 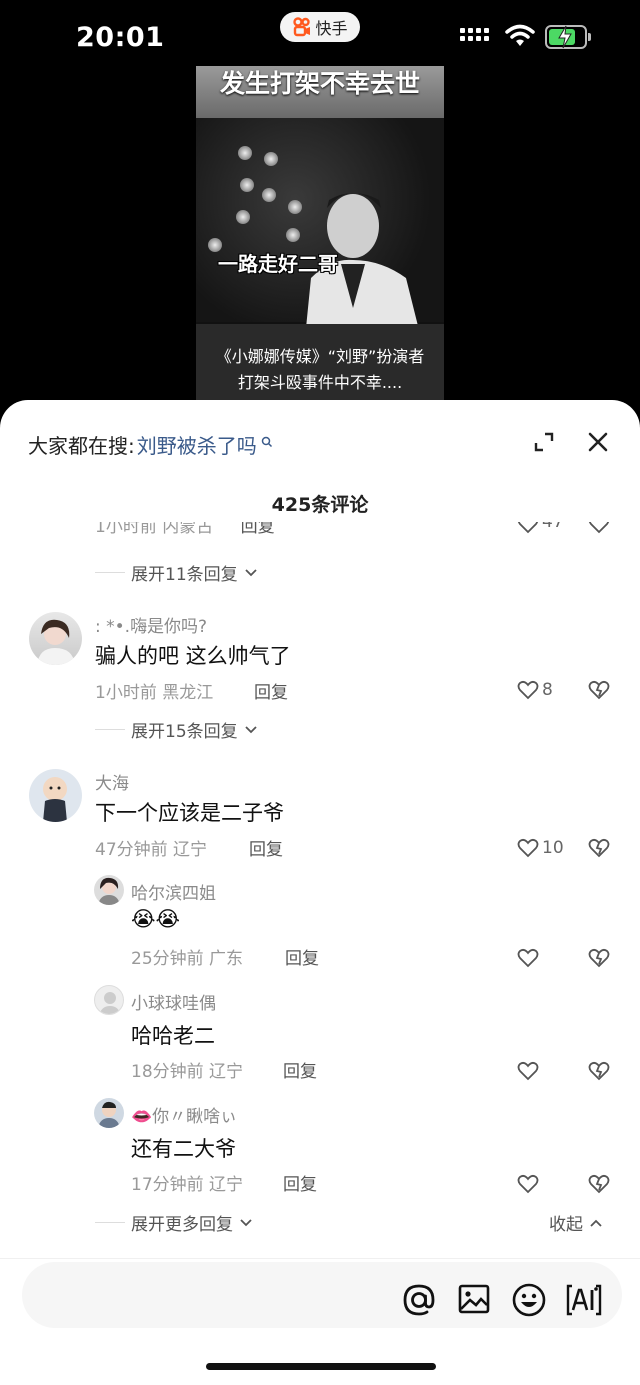 I want to click on battery-icon, so click(x=568, y=37).